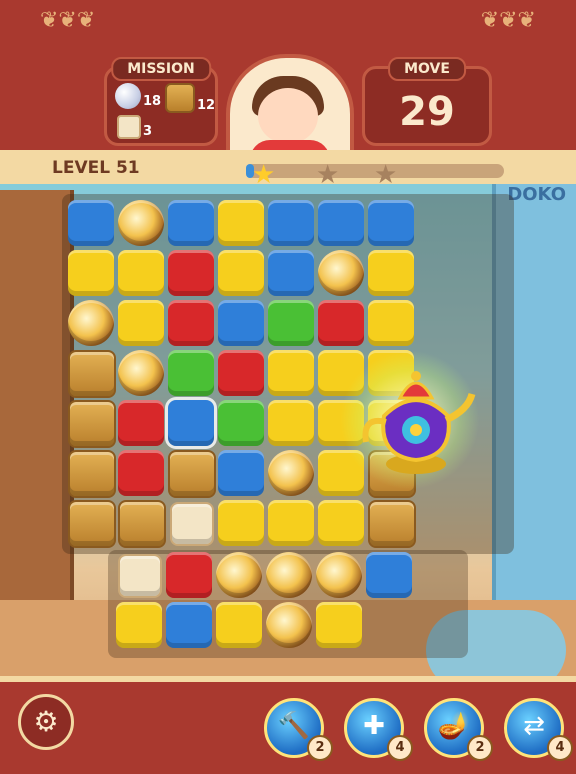 Image resolution: width=576 pixels, height=774 pixels. I want to click on crate-icon, so click(180, 98).